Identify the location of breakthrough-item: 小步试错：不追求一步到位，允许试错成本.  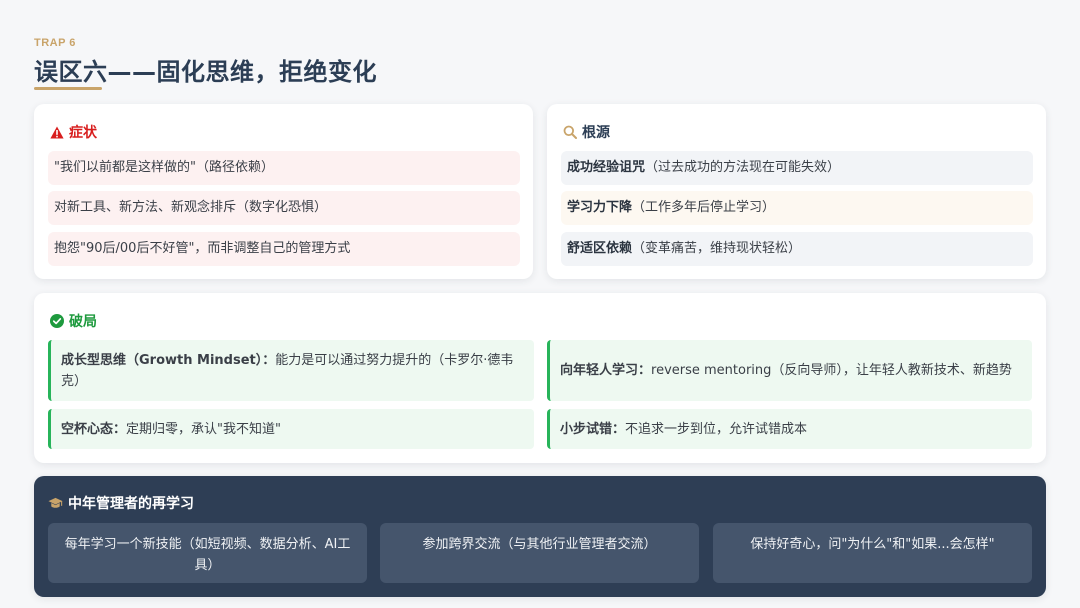
(789, 429).